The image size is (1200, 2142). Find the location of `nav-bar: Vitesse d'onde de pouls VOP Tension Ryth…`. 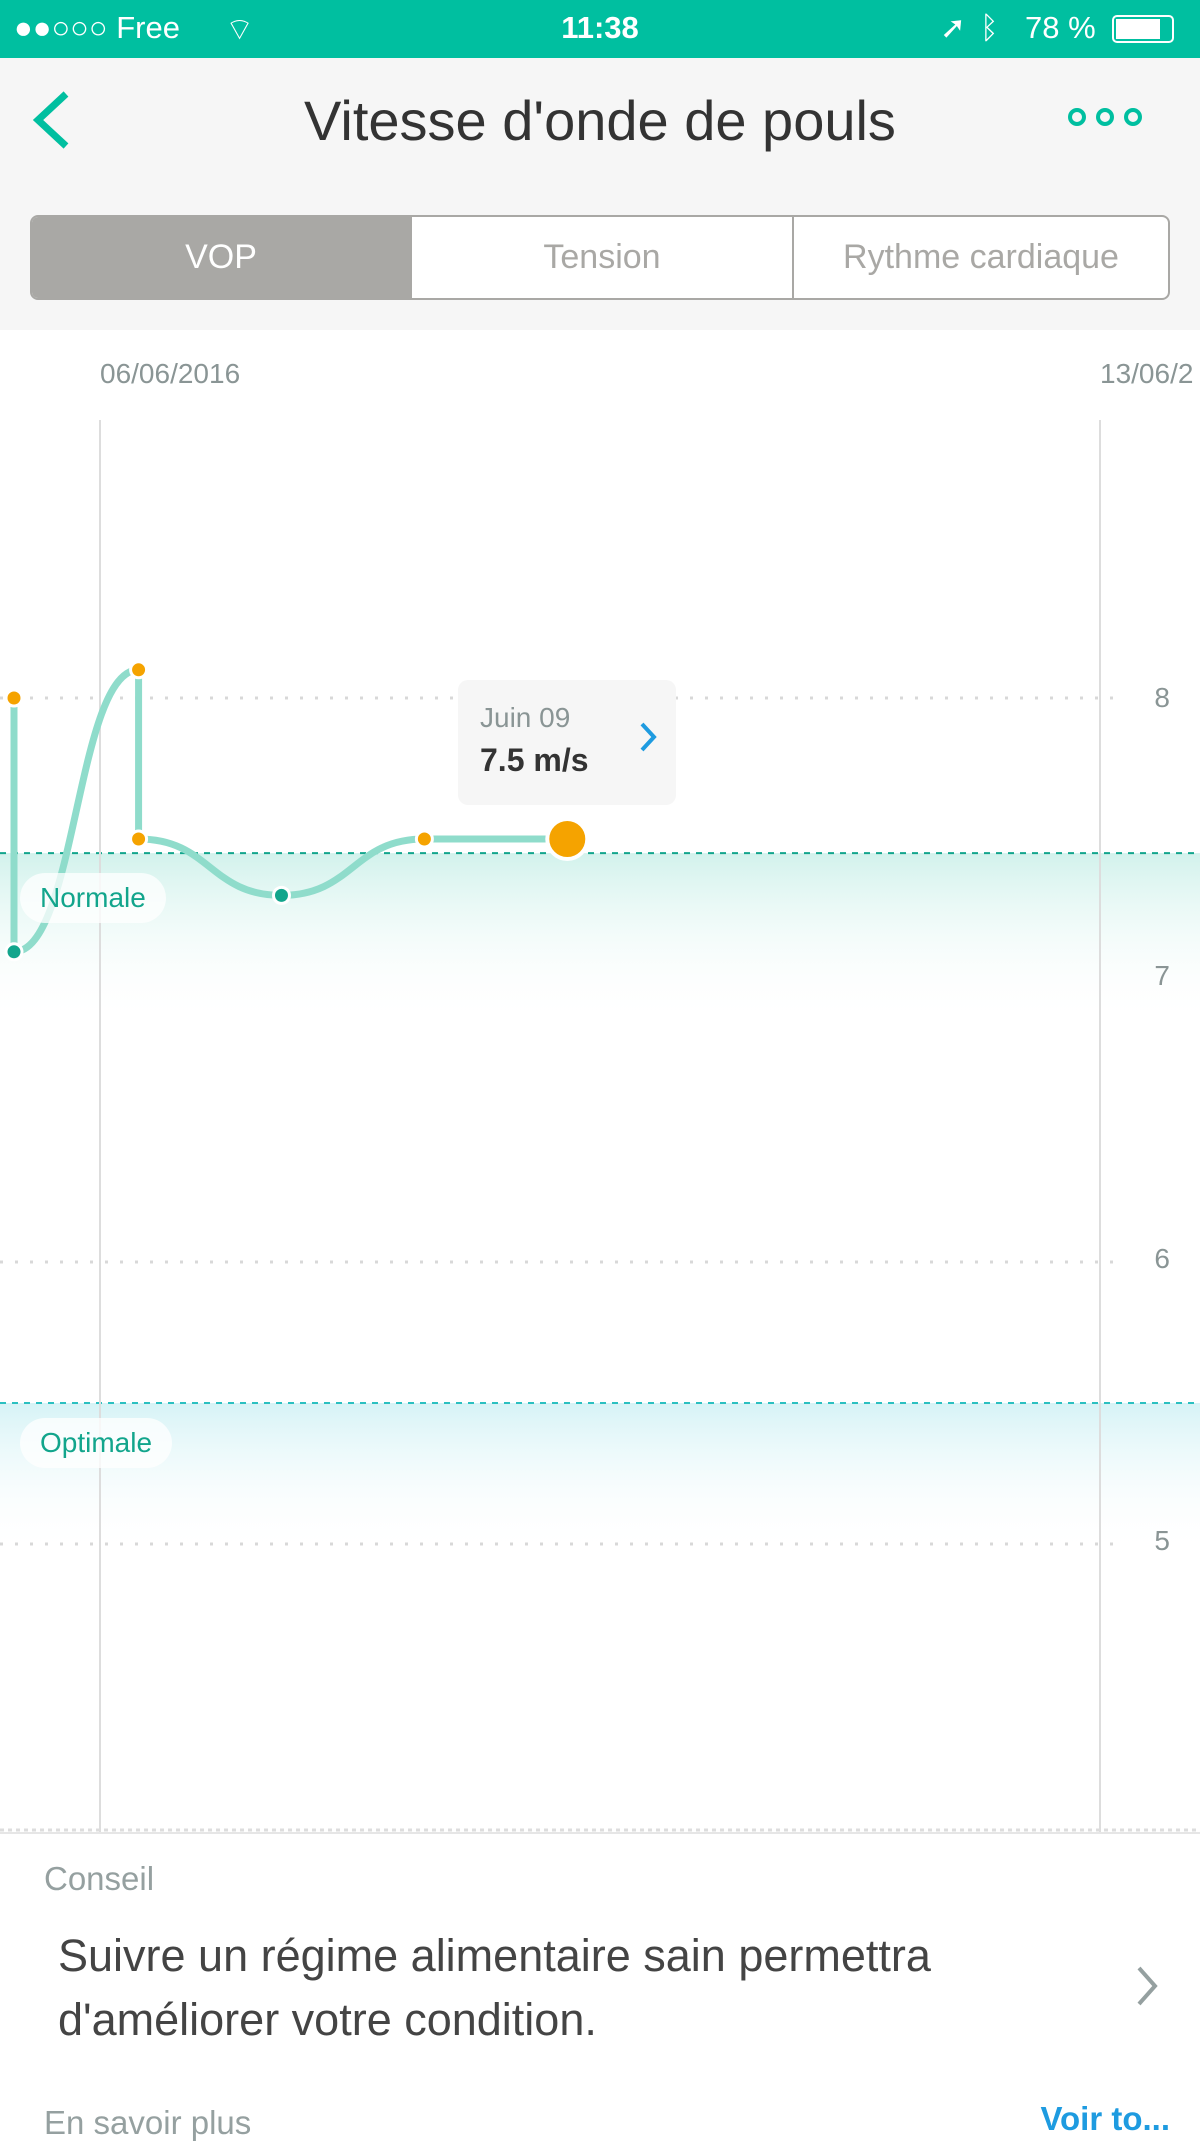

nav-bar: Vitesse d'onde de pouls VOP Tension Ryth… is located at coordinates (600, 194).